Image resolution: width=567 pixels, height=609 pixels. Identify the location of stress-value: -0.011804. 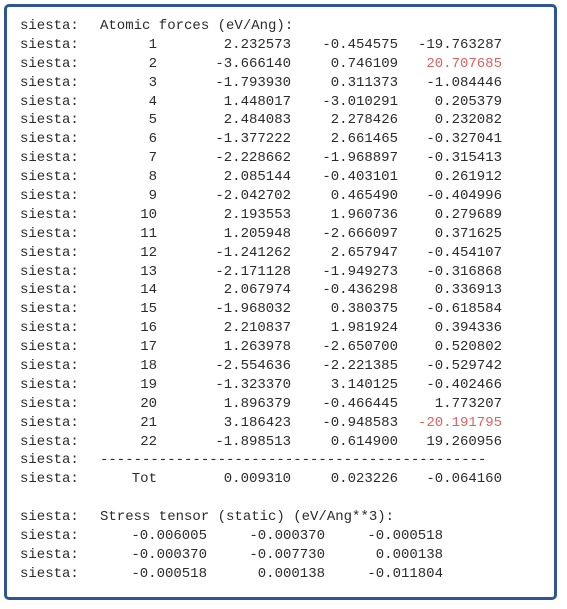
(405, 573).